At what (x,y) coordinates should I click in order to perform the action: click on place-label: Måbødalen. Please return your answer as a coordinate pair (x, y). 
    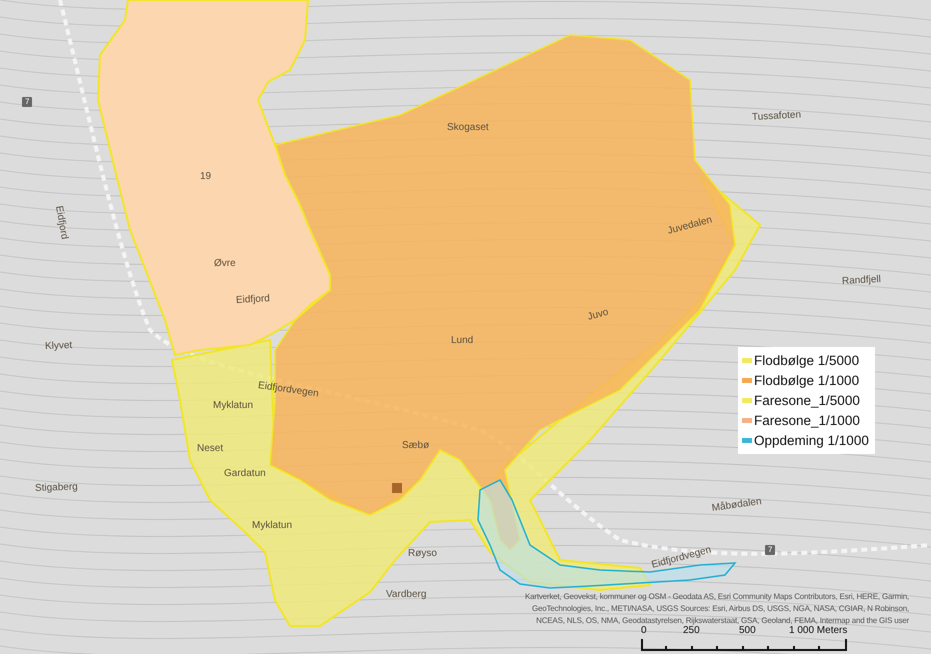
    Looking at the image, I should click on (736, 505).